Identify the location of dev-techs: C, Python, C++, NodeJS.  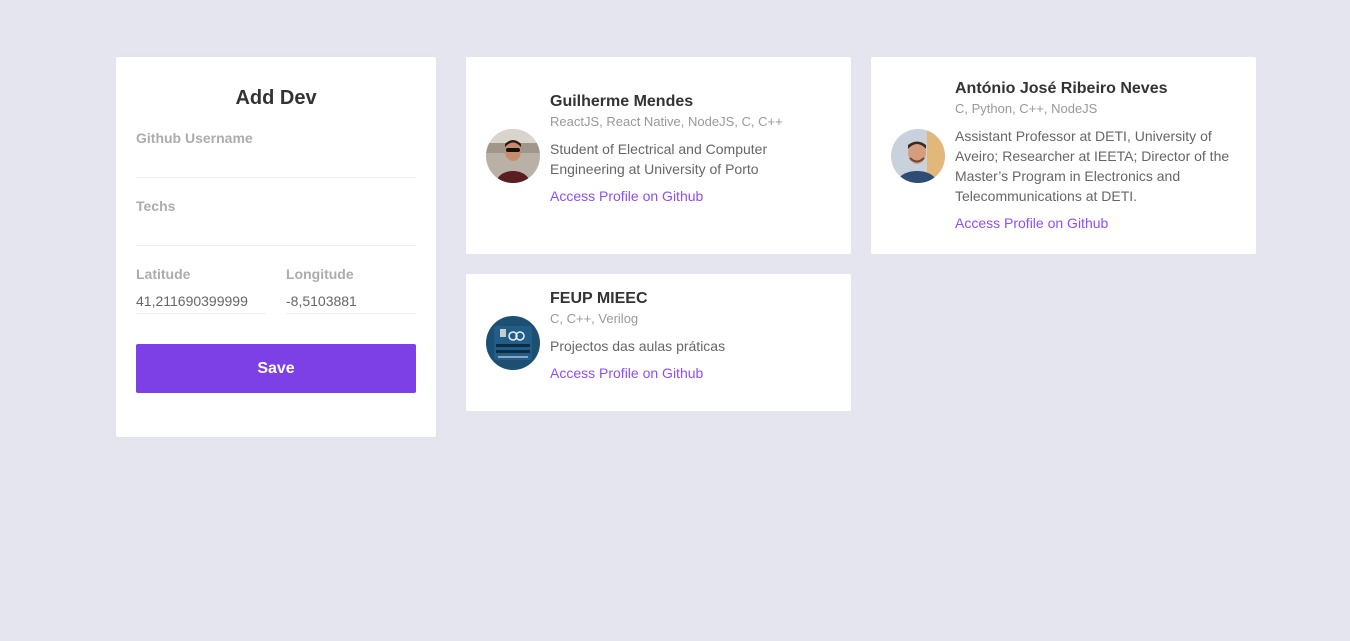
(1026, 108).